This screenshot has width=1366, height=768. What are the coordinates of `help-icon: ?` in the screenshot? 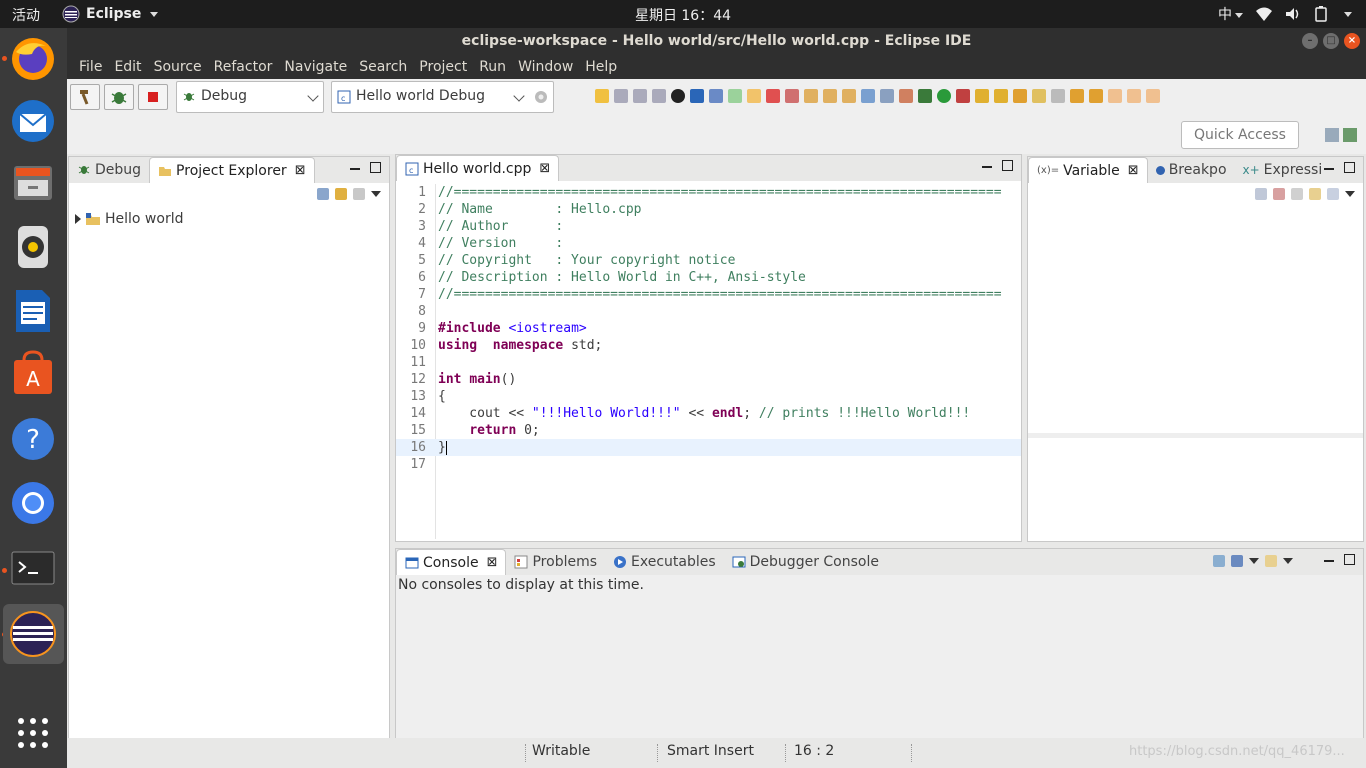 It's located at (33, 439).